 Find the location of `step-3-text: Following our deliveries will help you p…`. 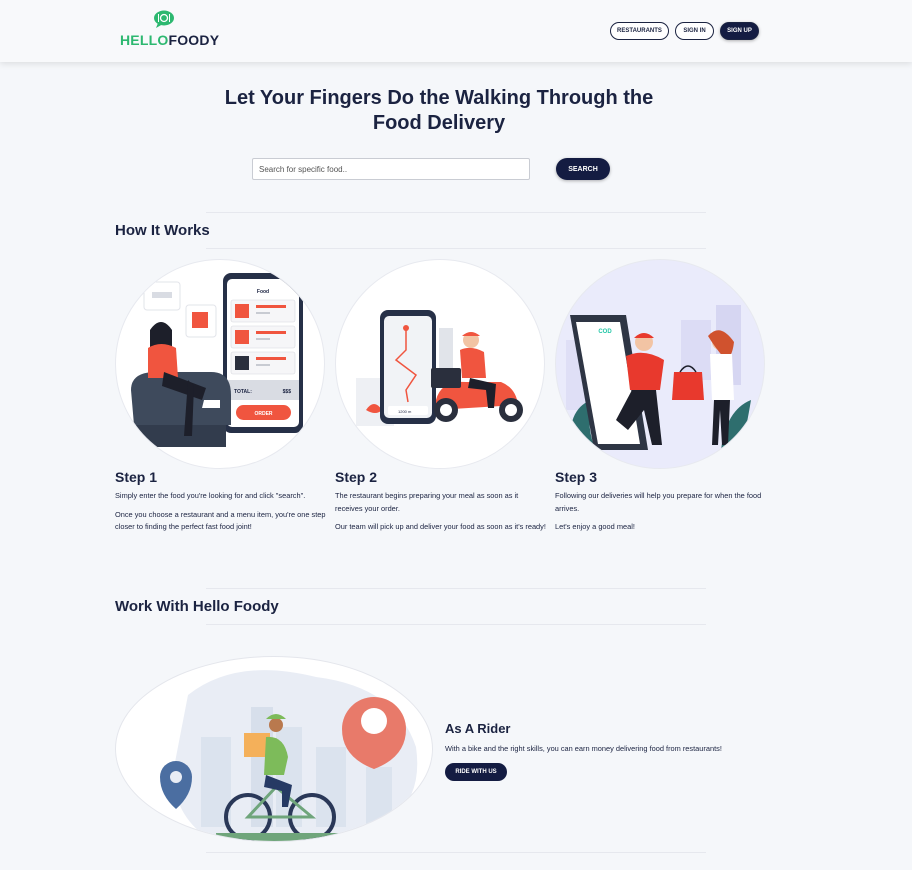

step-3-text: Following our deliveries will help you p… is located at coordinates (661, 515).